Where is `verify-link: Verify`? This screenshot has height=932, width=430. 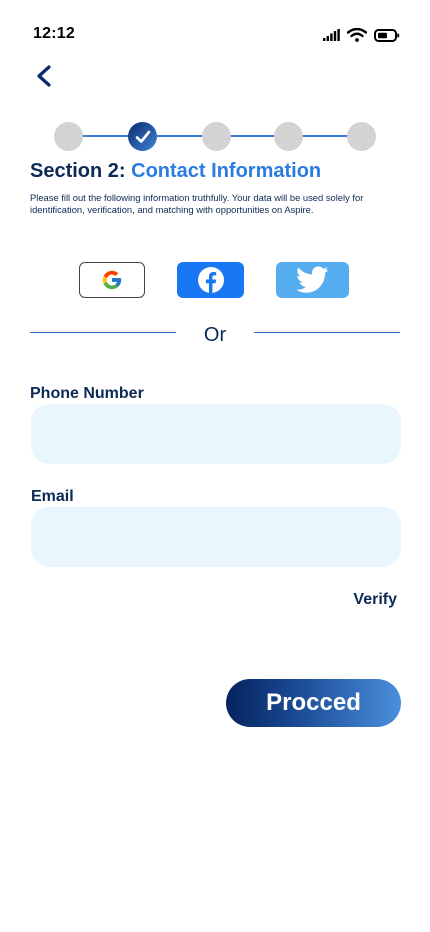
verify-link: Verify is located at coordinates (375, 600).